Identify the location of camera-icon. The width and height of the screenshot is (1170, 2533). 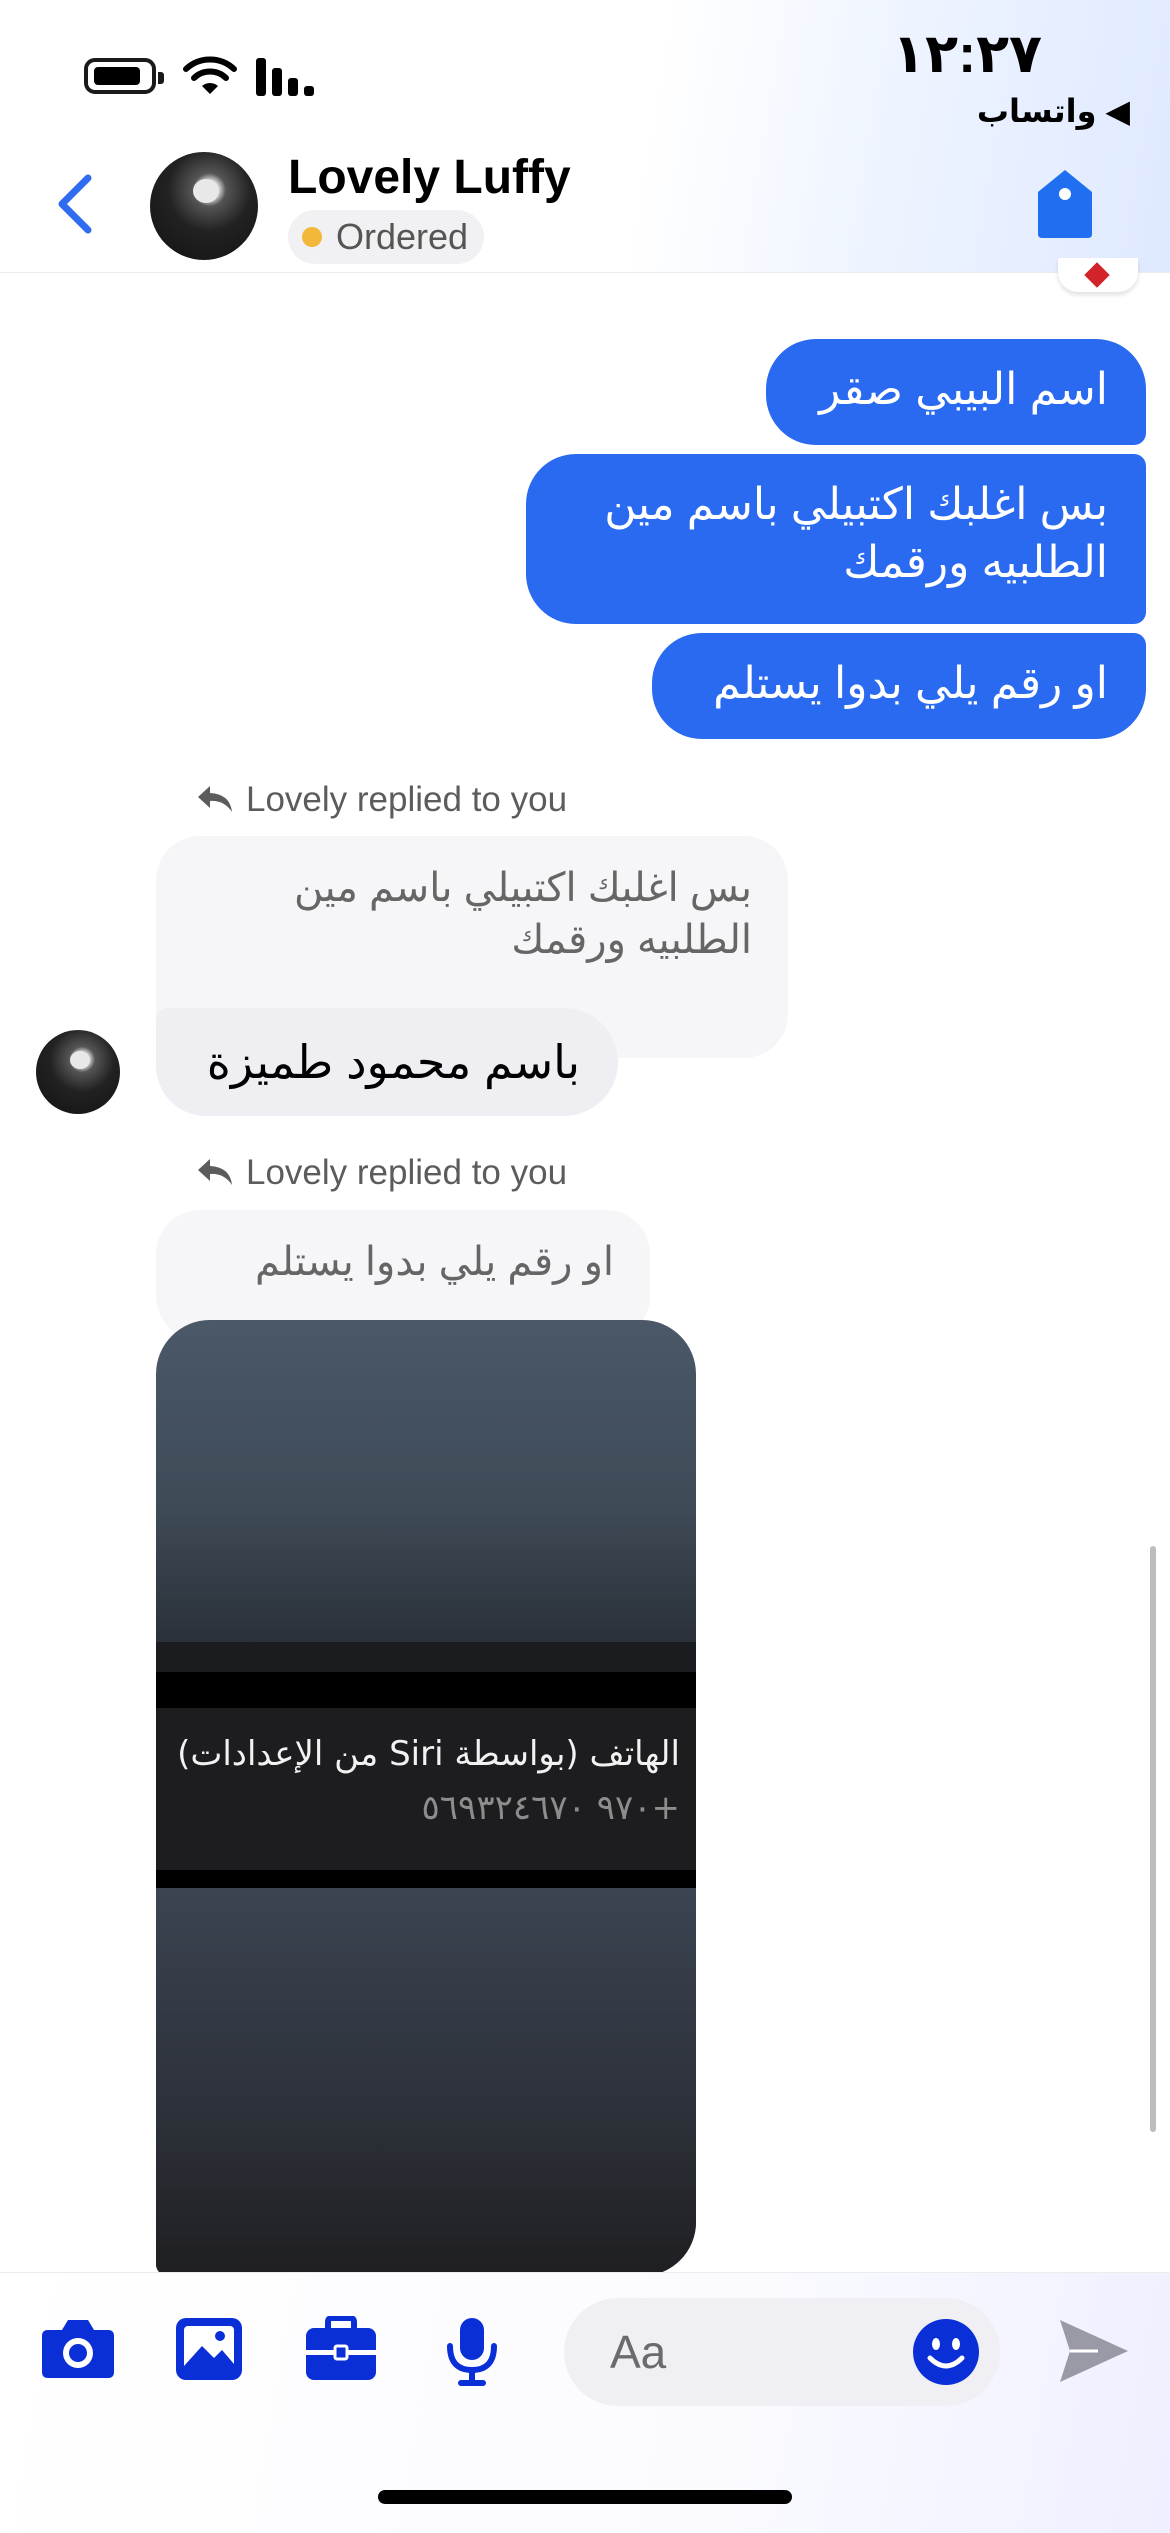
(78, 2348).